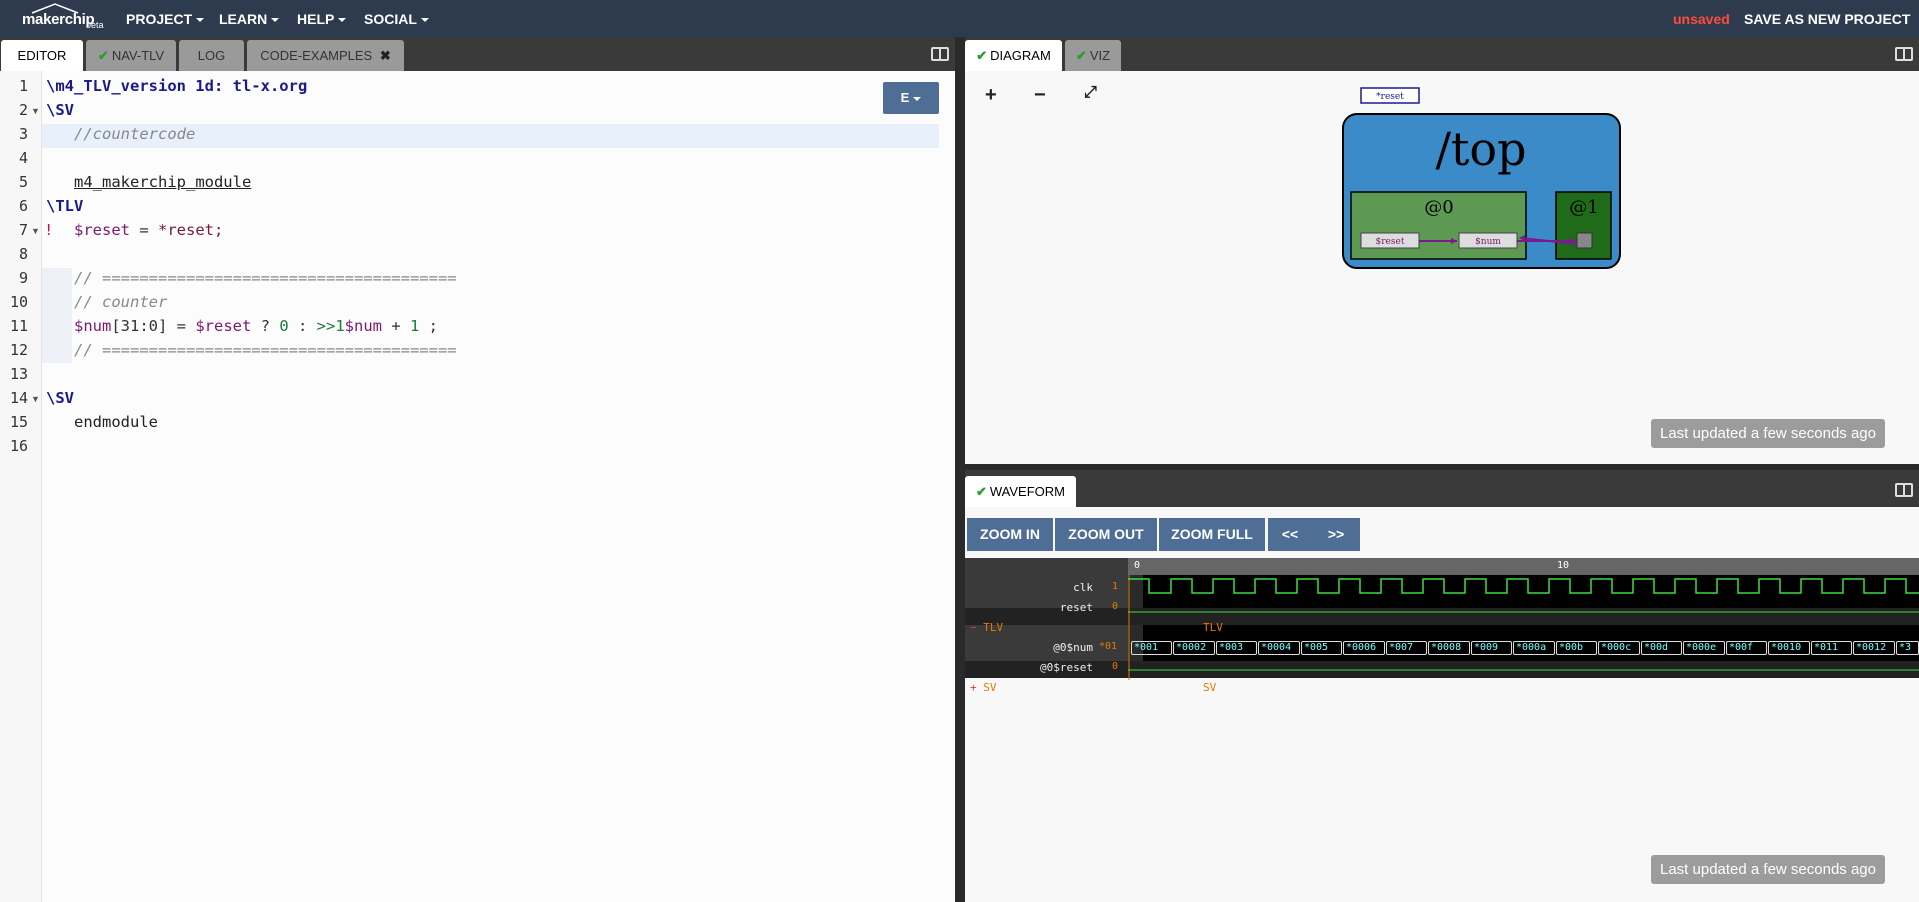  Describe the element at coordinates (1212, 534) in the screenshot. I see `zoom-full-button: ZOOM FULL` at that location.